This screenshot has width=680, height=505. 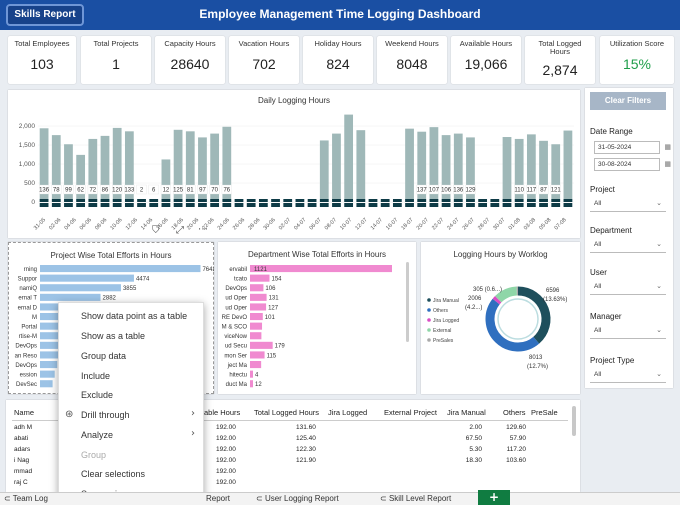 I want to click on legend-label: PreSales, so click(x=443, y=341).